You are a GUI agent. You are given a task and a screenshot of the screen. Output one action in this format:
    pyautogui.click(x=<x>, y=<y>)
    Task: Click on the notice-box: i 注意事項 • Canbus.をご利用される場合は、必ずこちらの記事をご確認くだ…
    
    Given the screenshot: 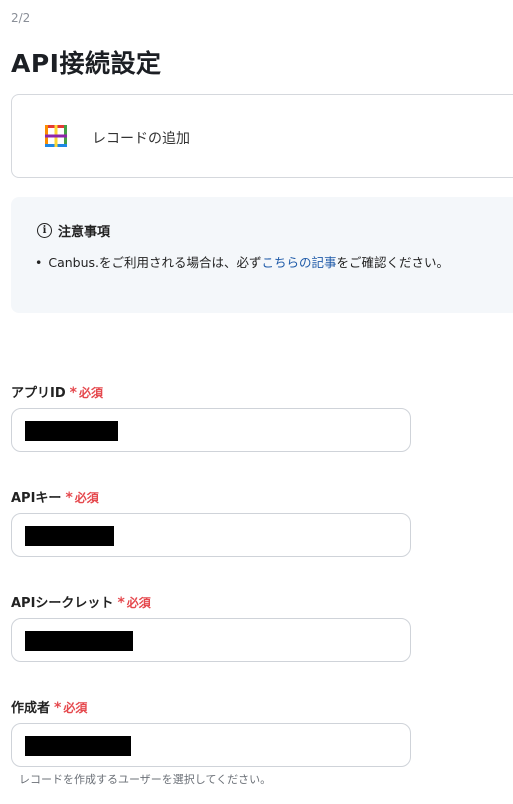 What is the action you would take?
    pyautogui.click(x=262, y=255)
    